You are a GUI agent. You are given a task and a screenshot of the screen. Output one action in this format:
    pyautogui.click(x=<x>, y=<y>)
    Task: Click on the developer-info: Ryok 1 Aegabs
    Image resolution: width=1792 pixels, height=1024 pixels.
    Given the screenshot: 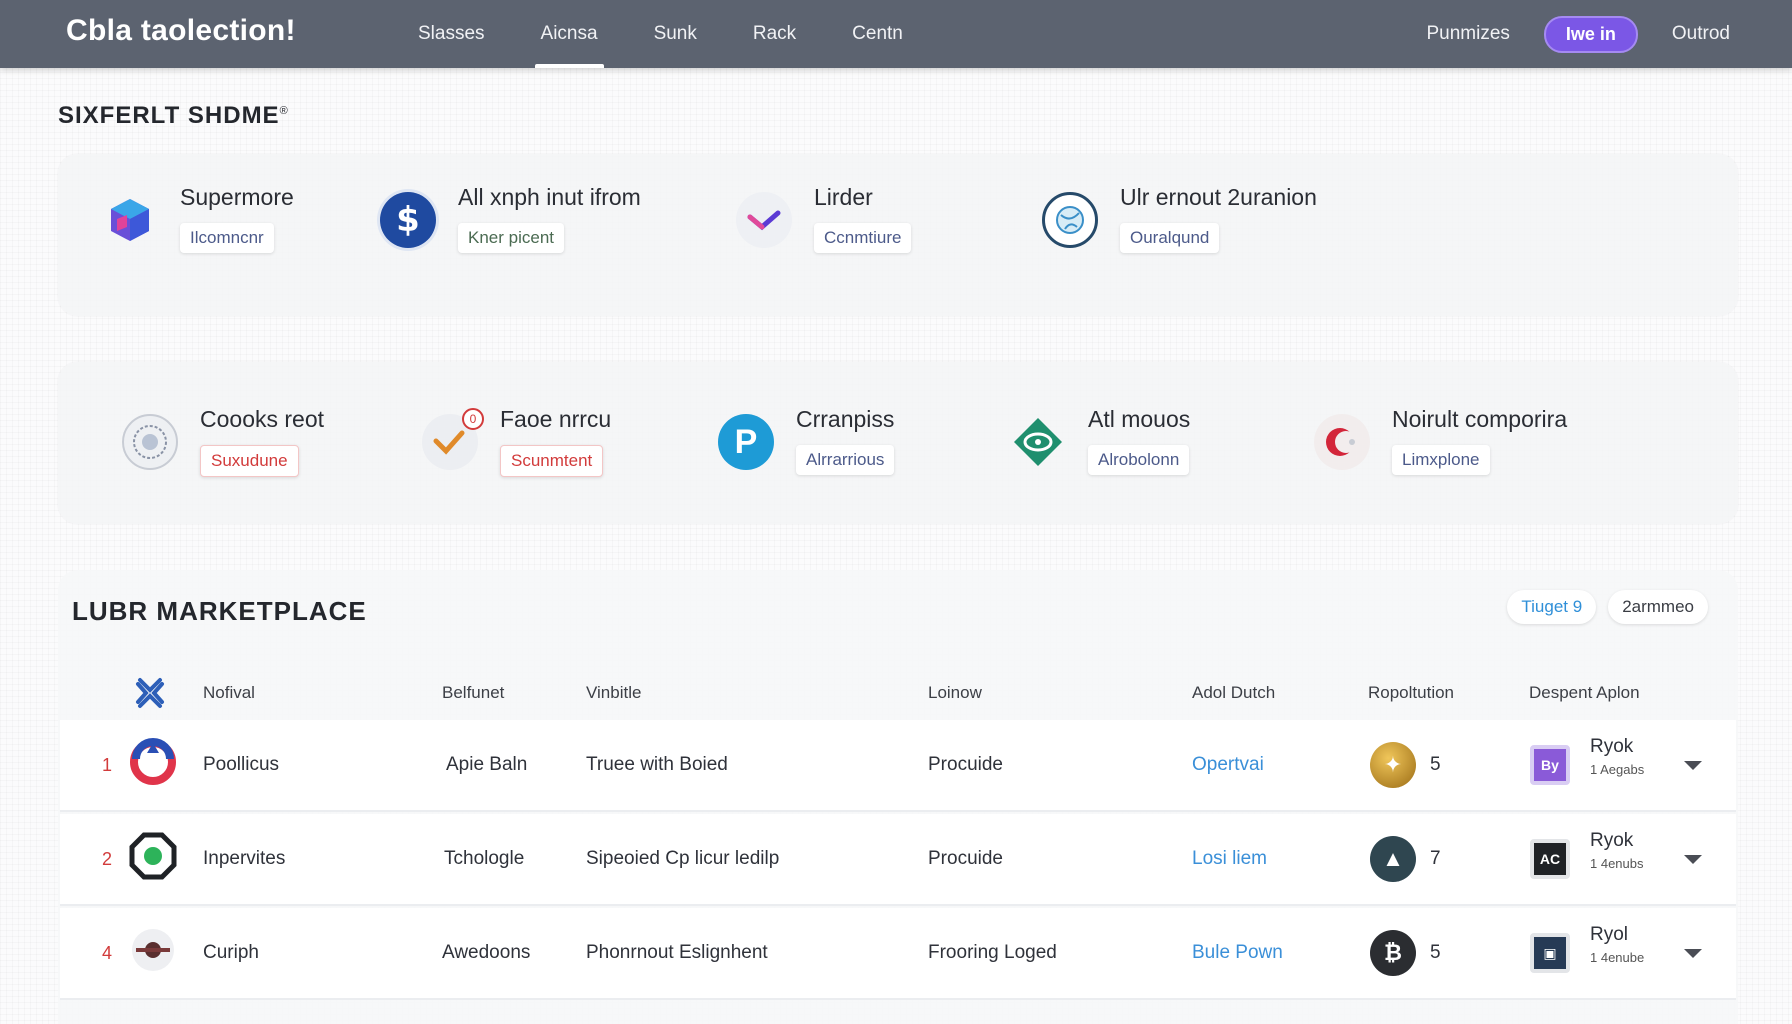 What is the action you would take?
    pyautogui.click(x=1617, y=756)
    